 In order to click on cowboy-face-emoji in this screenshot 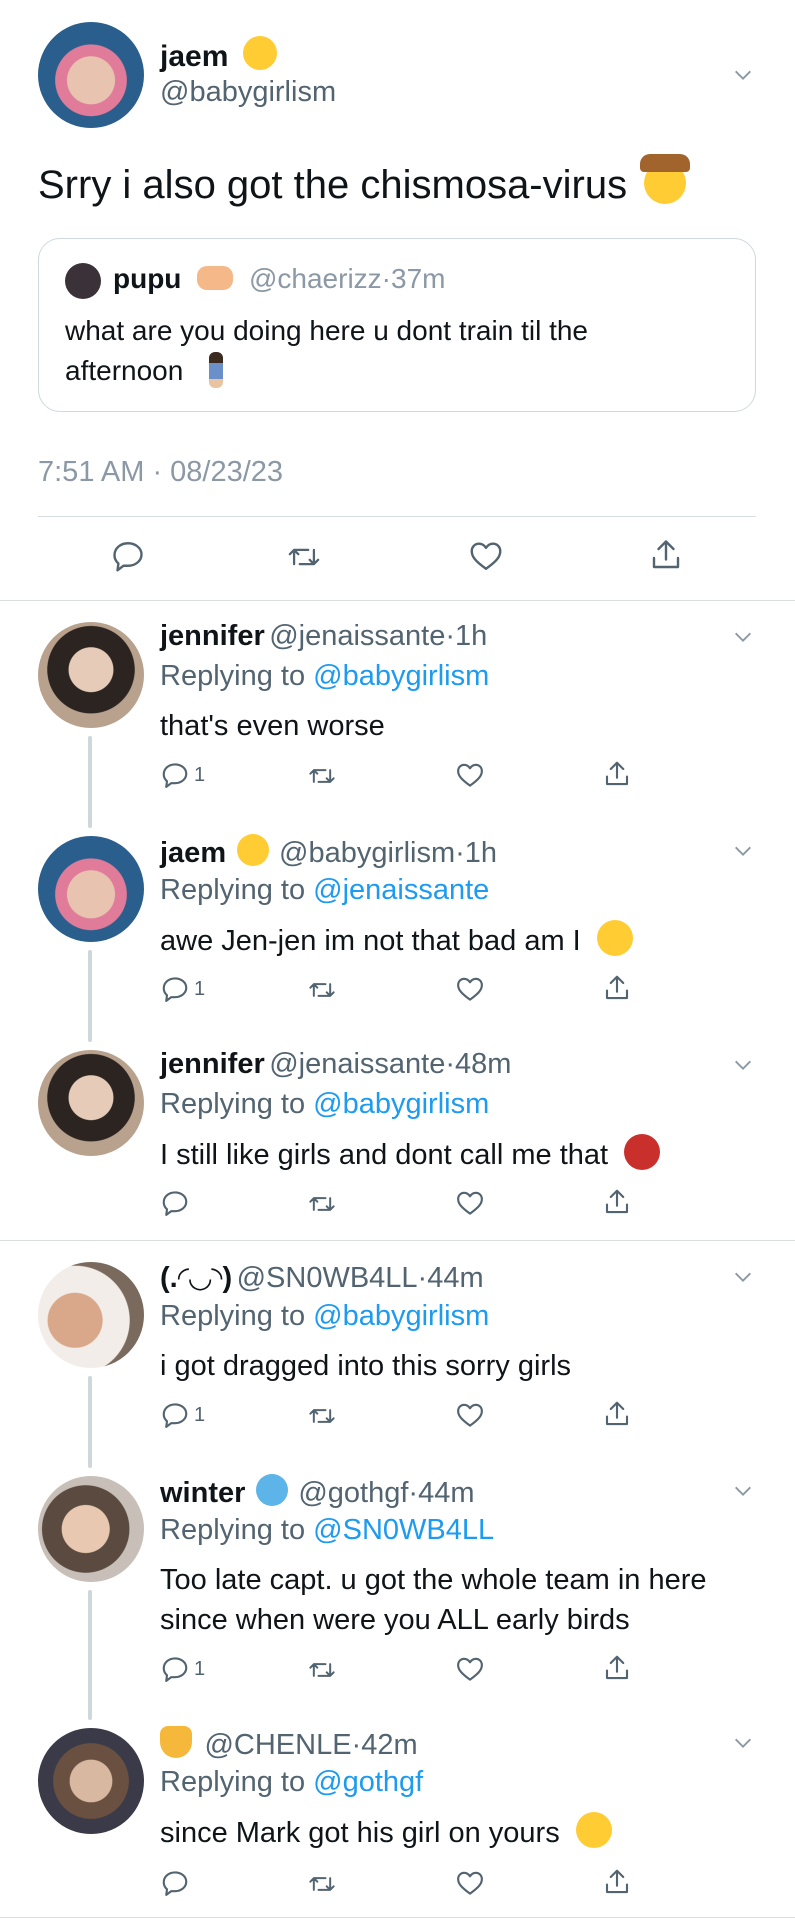, I will do `click(665, 179)`.